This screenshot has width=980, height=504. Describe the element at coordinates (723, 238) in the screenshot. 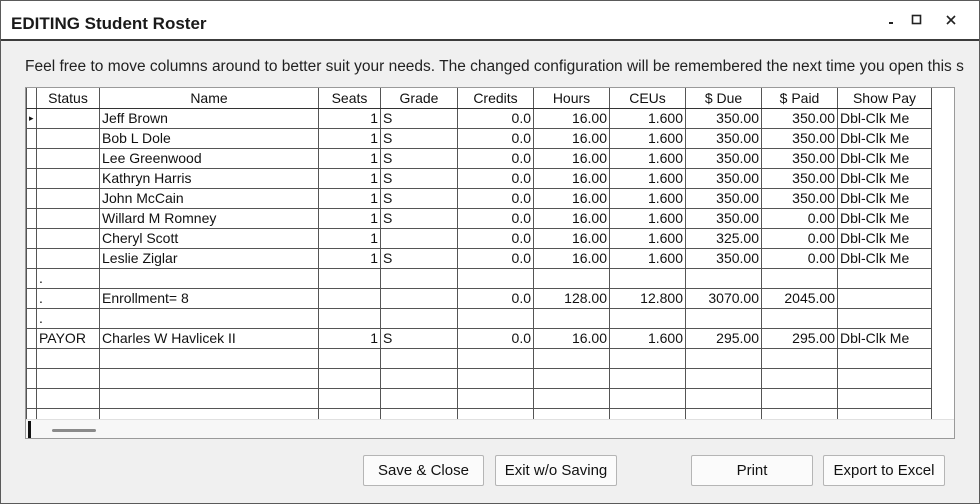

I see `cell-due: 325.00` at that location.